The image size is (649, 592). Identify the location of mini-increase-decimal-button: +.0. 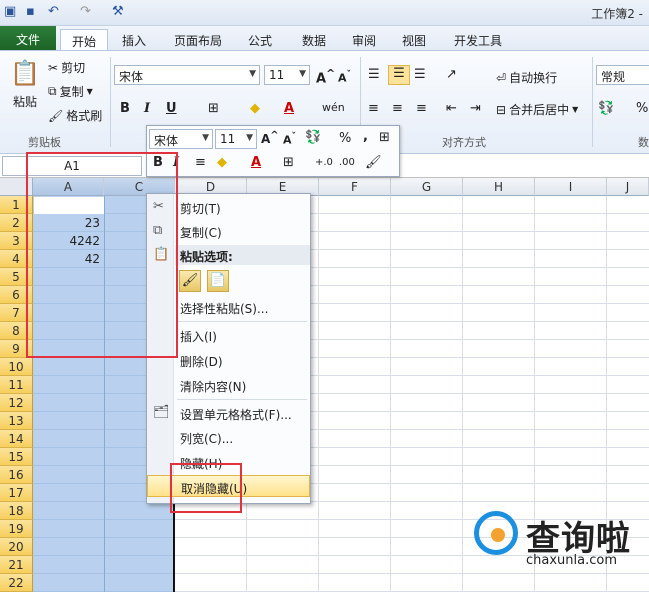
(324, 162).